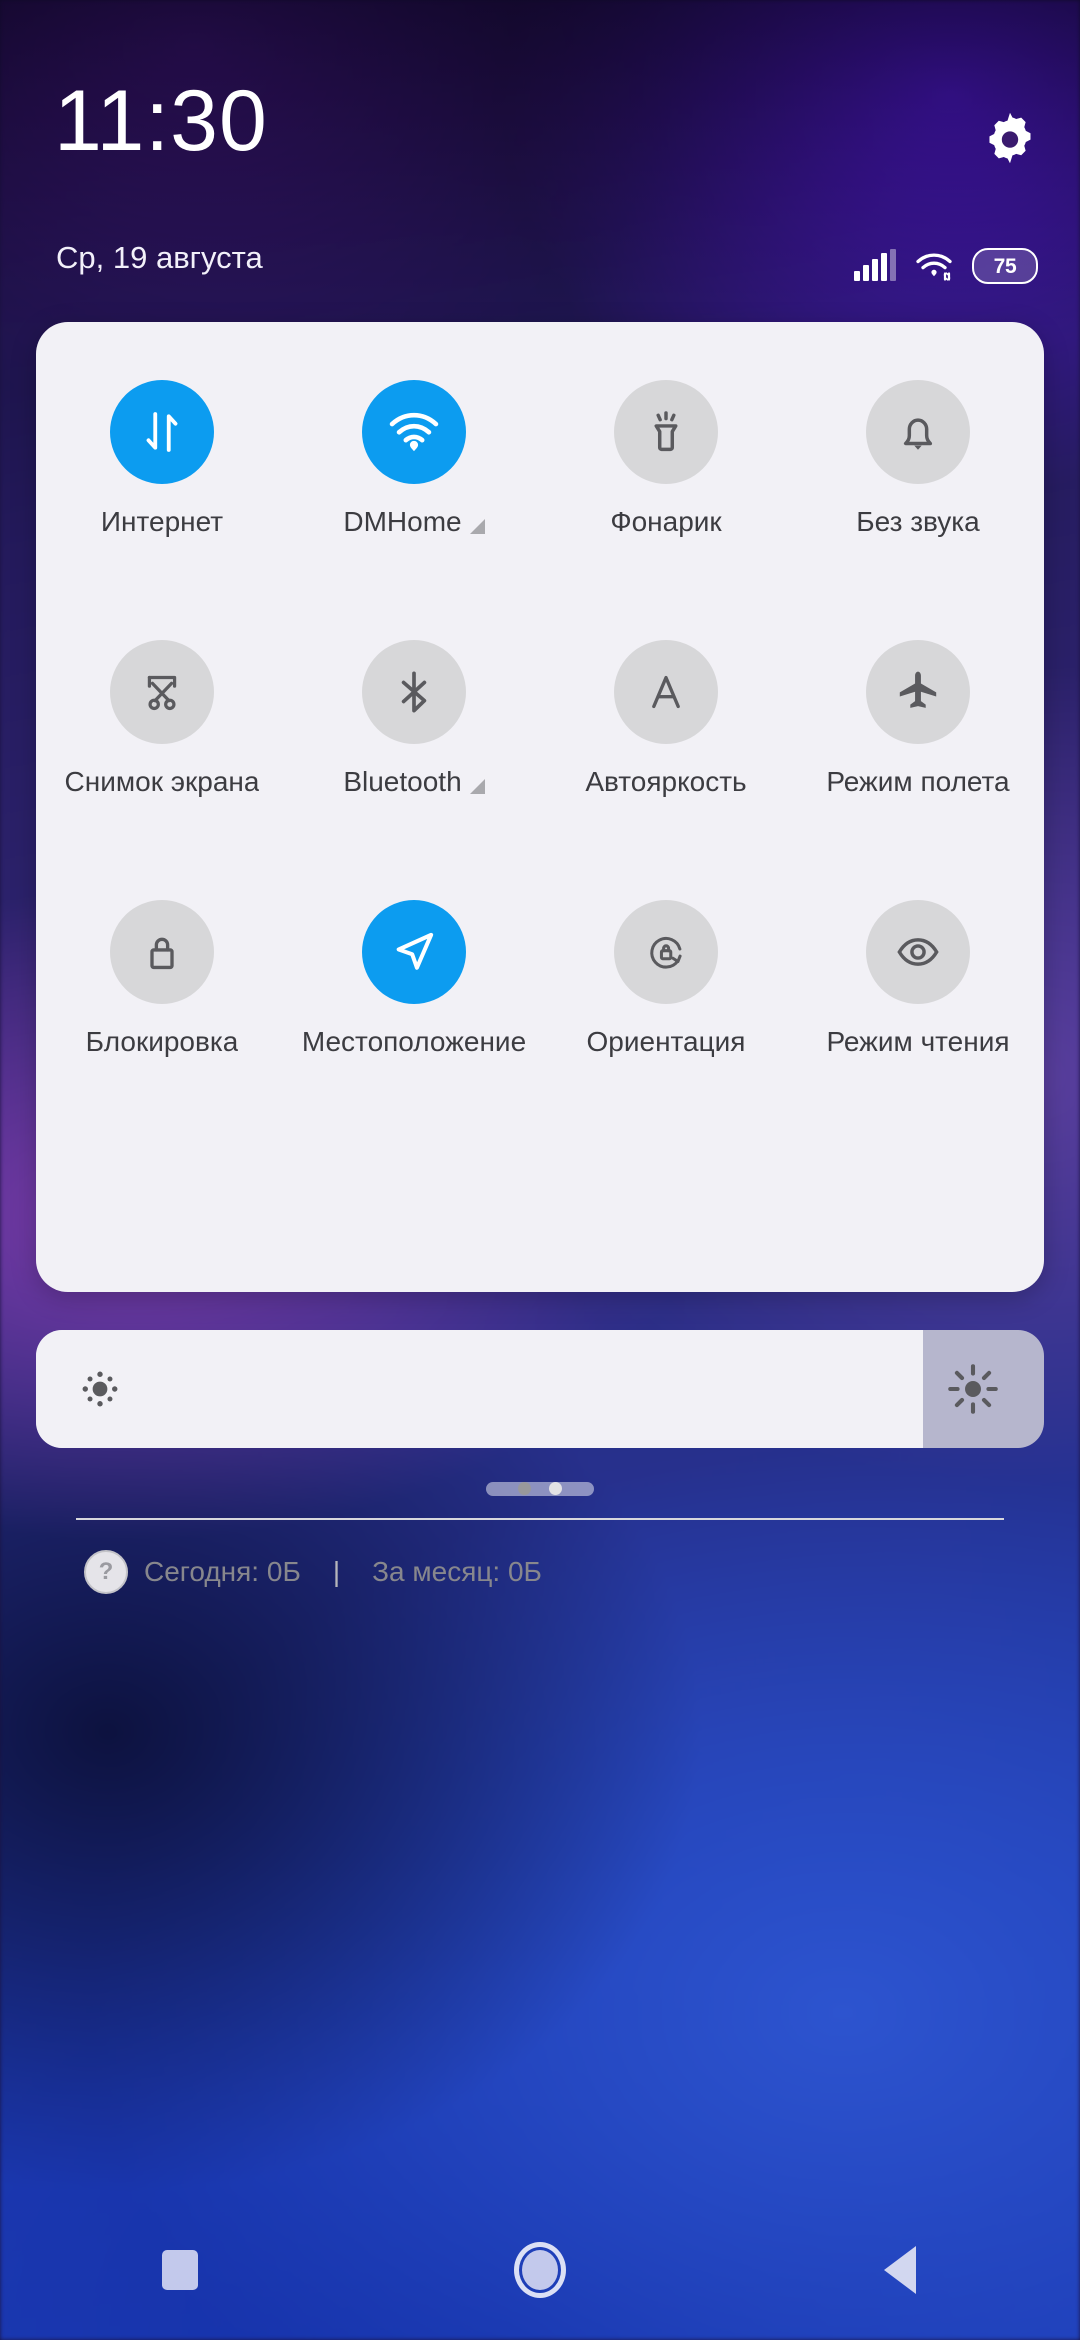 The width and height of the screenshot is (1080, 2340). I want to click on bluetooth-icon, so click(414, 692).